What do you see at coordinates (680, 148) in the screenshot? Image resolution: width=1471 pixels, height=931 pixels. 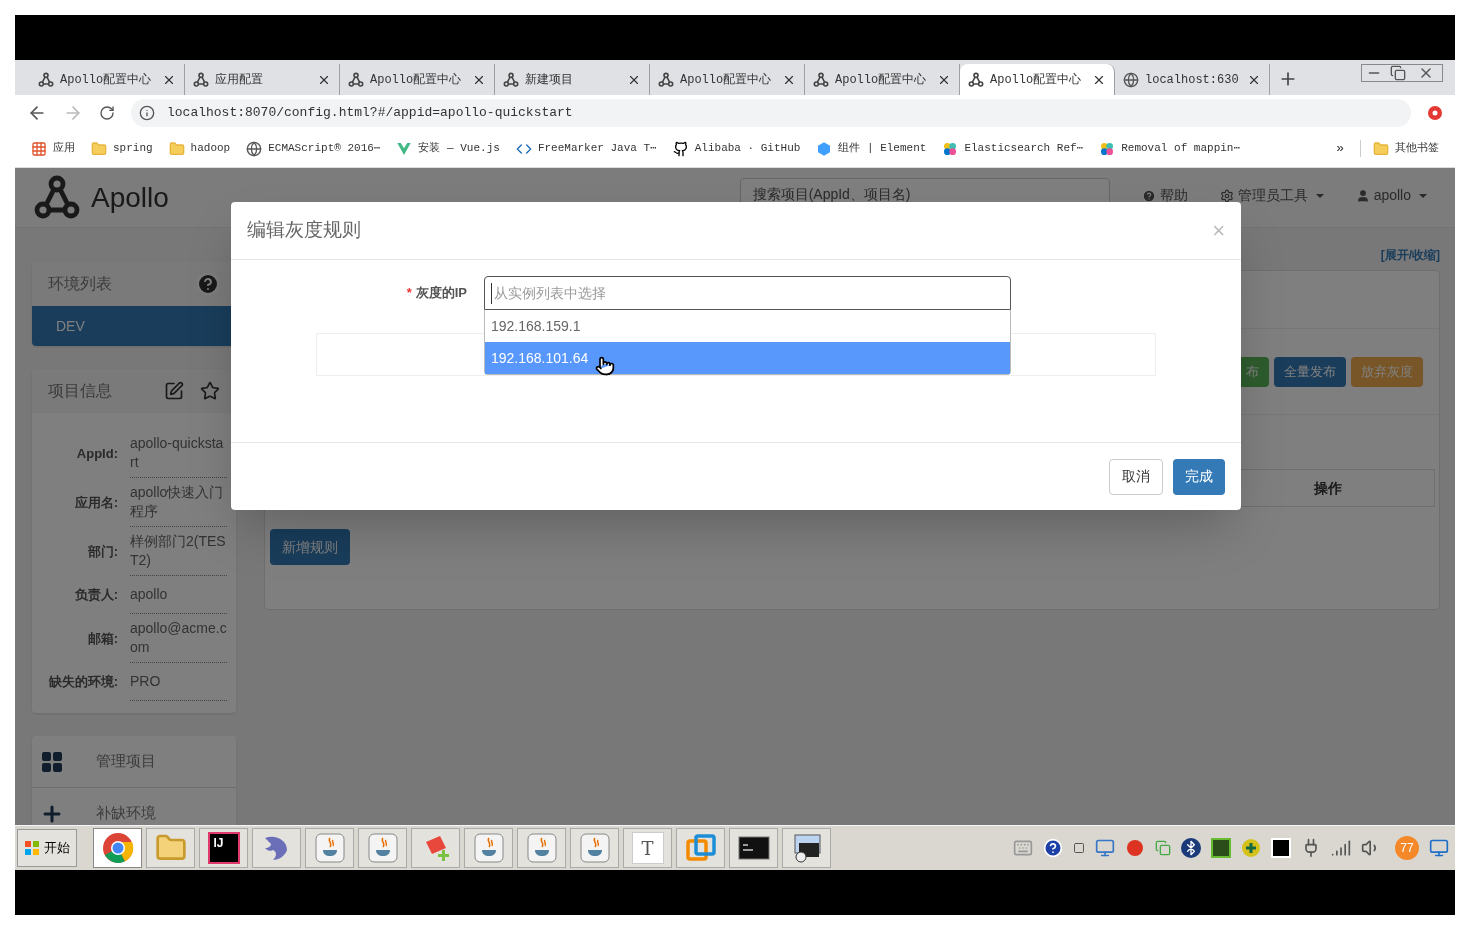 I see `github-icon` at bounding box center [680, 148].